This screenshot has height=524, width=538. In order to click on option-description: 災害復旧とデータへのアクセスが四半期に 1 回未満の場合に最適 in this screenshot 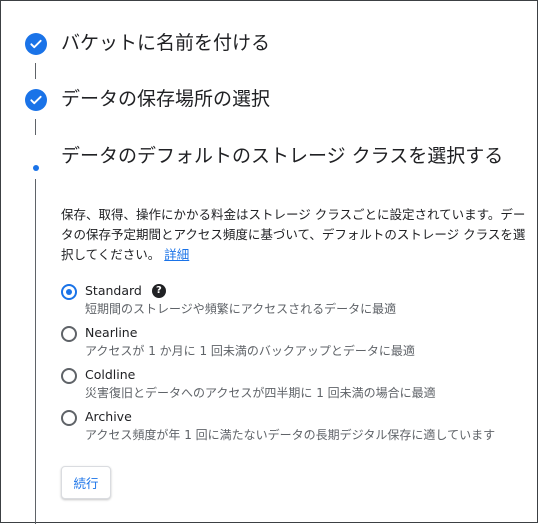, I will do `click(260, 393)`.